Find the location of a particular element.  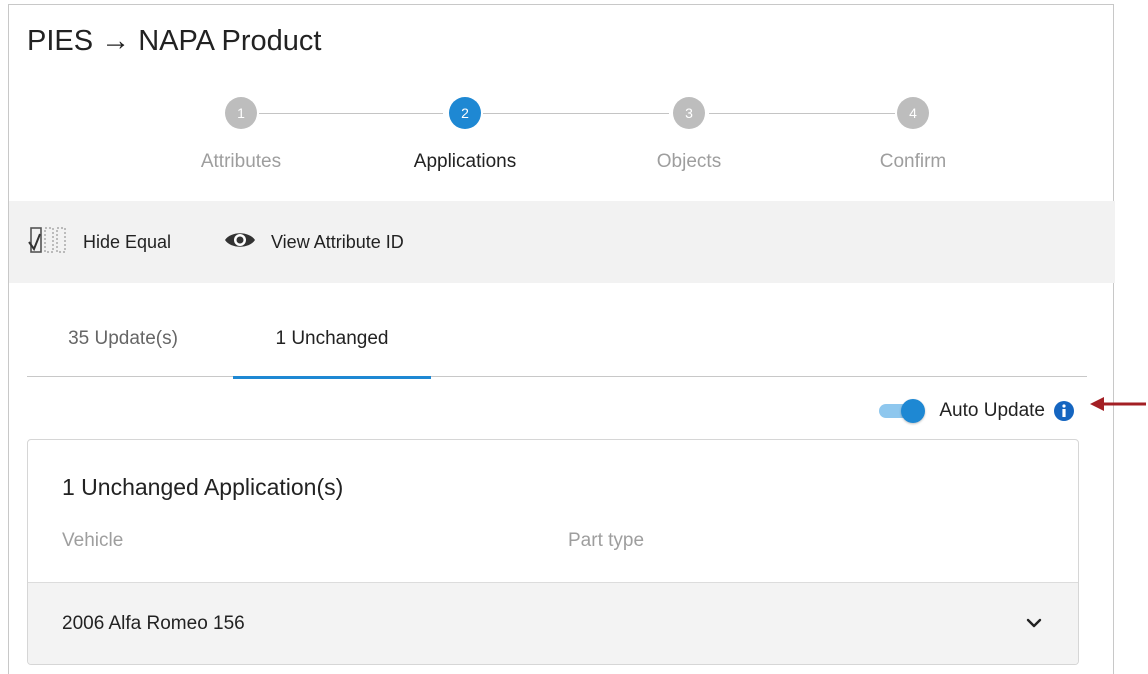

column-header-part-type: Part type is located at coordinates (606, 540).